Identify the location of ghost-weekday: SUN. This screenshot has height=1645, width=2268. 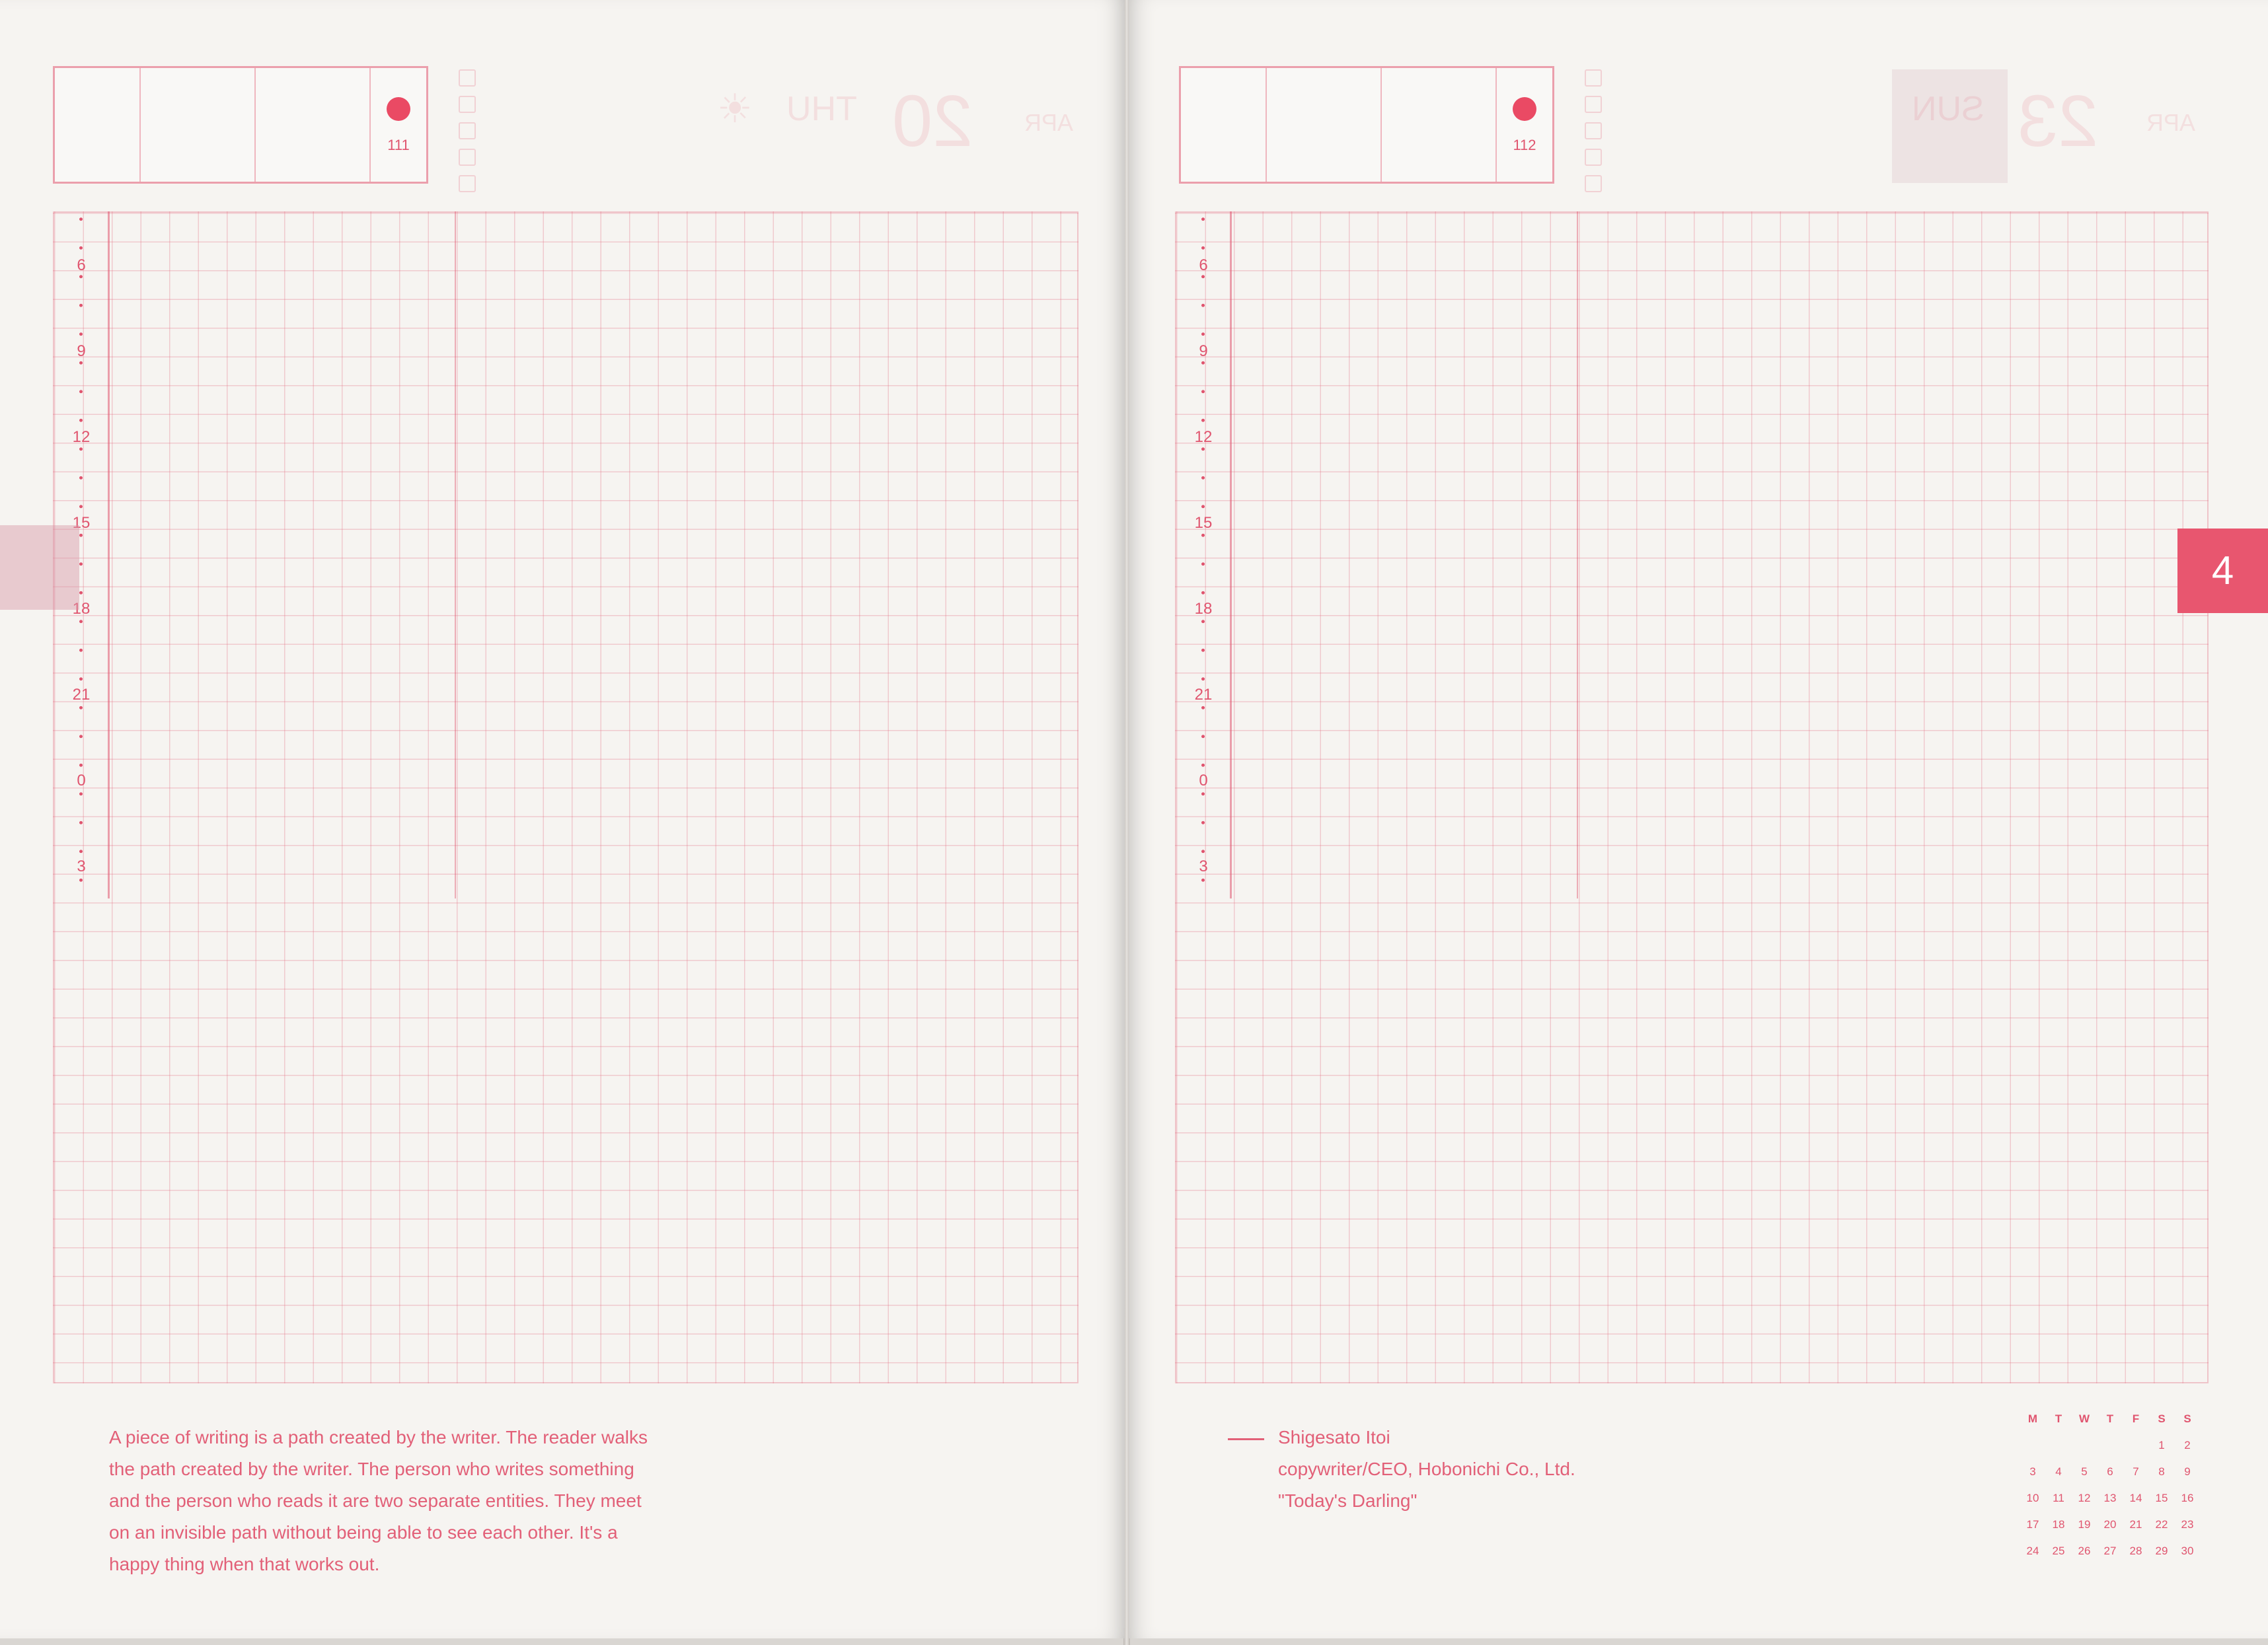
(1948, 109).